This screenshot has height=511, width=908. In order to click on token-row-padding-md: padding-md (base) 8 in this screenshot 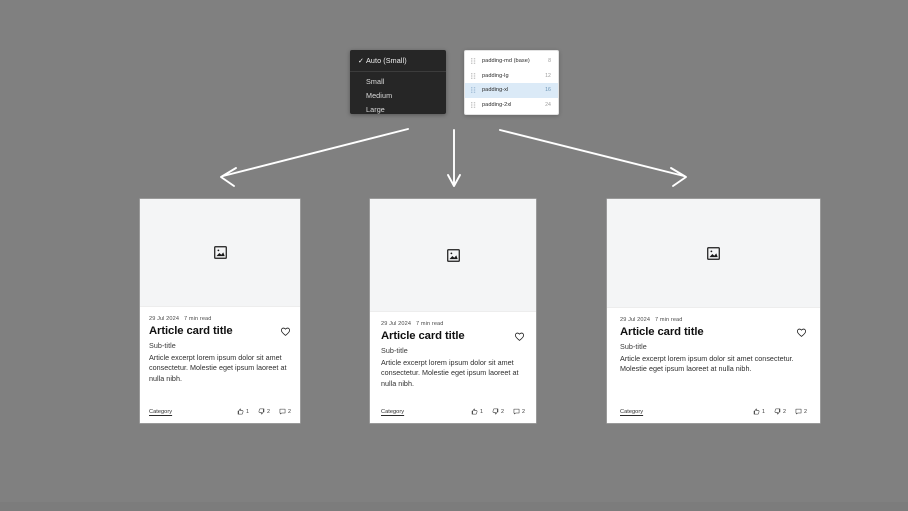, I will do `click(511, 61)`.